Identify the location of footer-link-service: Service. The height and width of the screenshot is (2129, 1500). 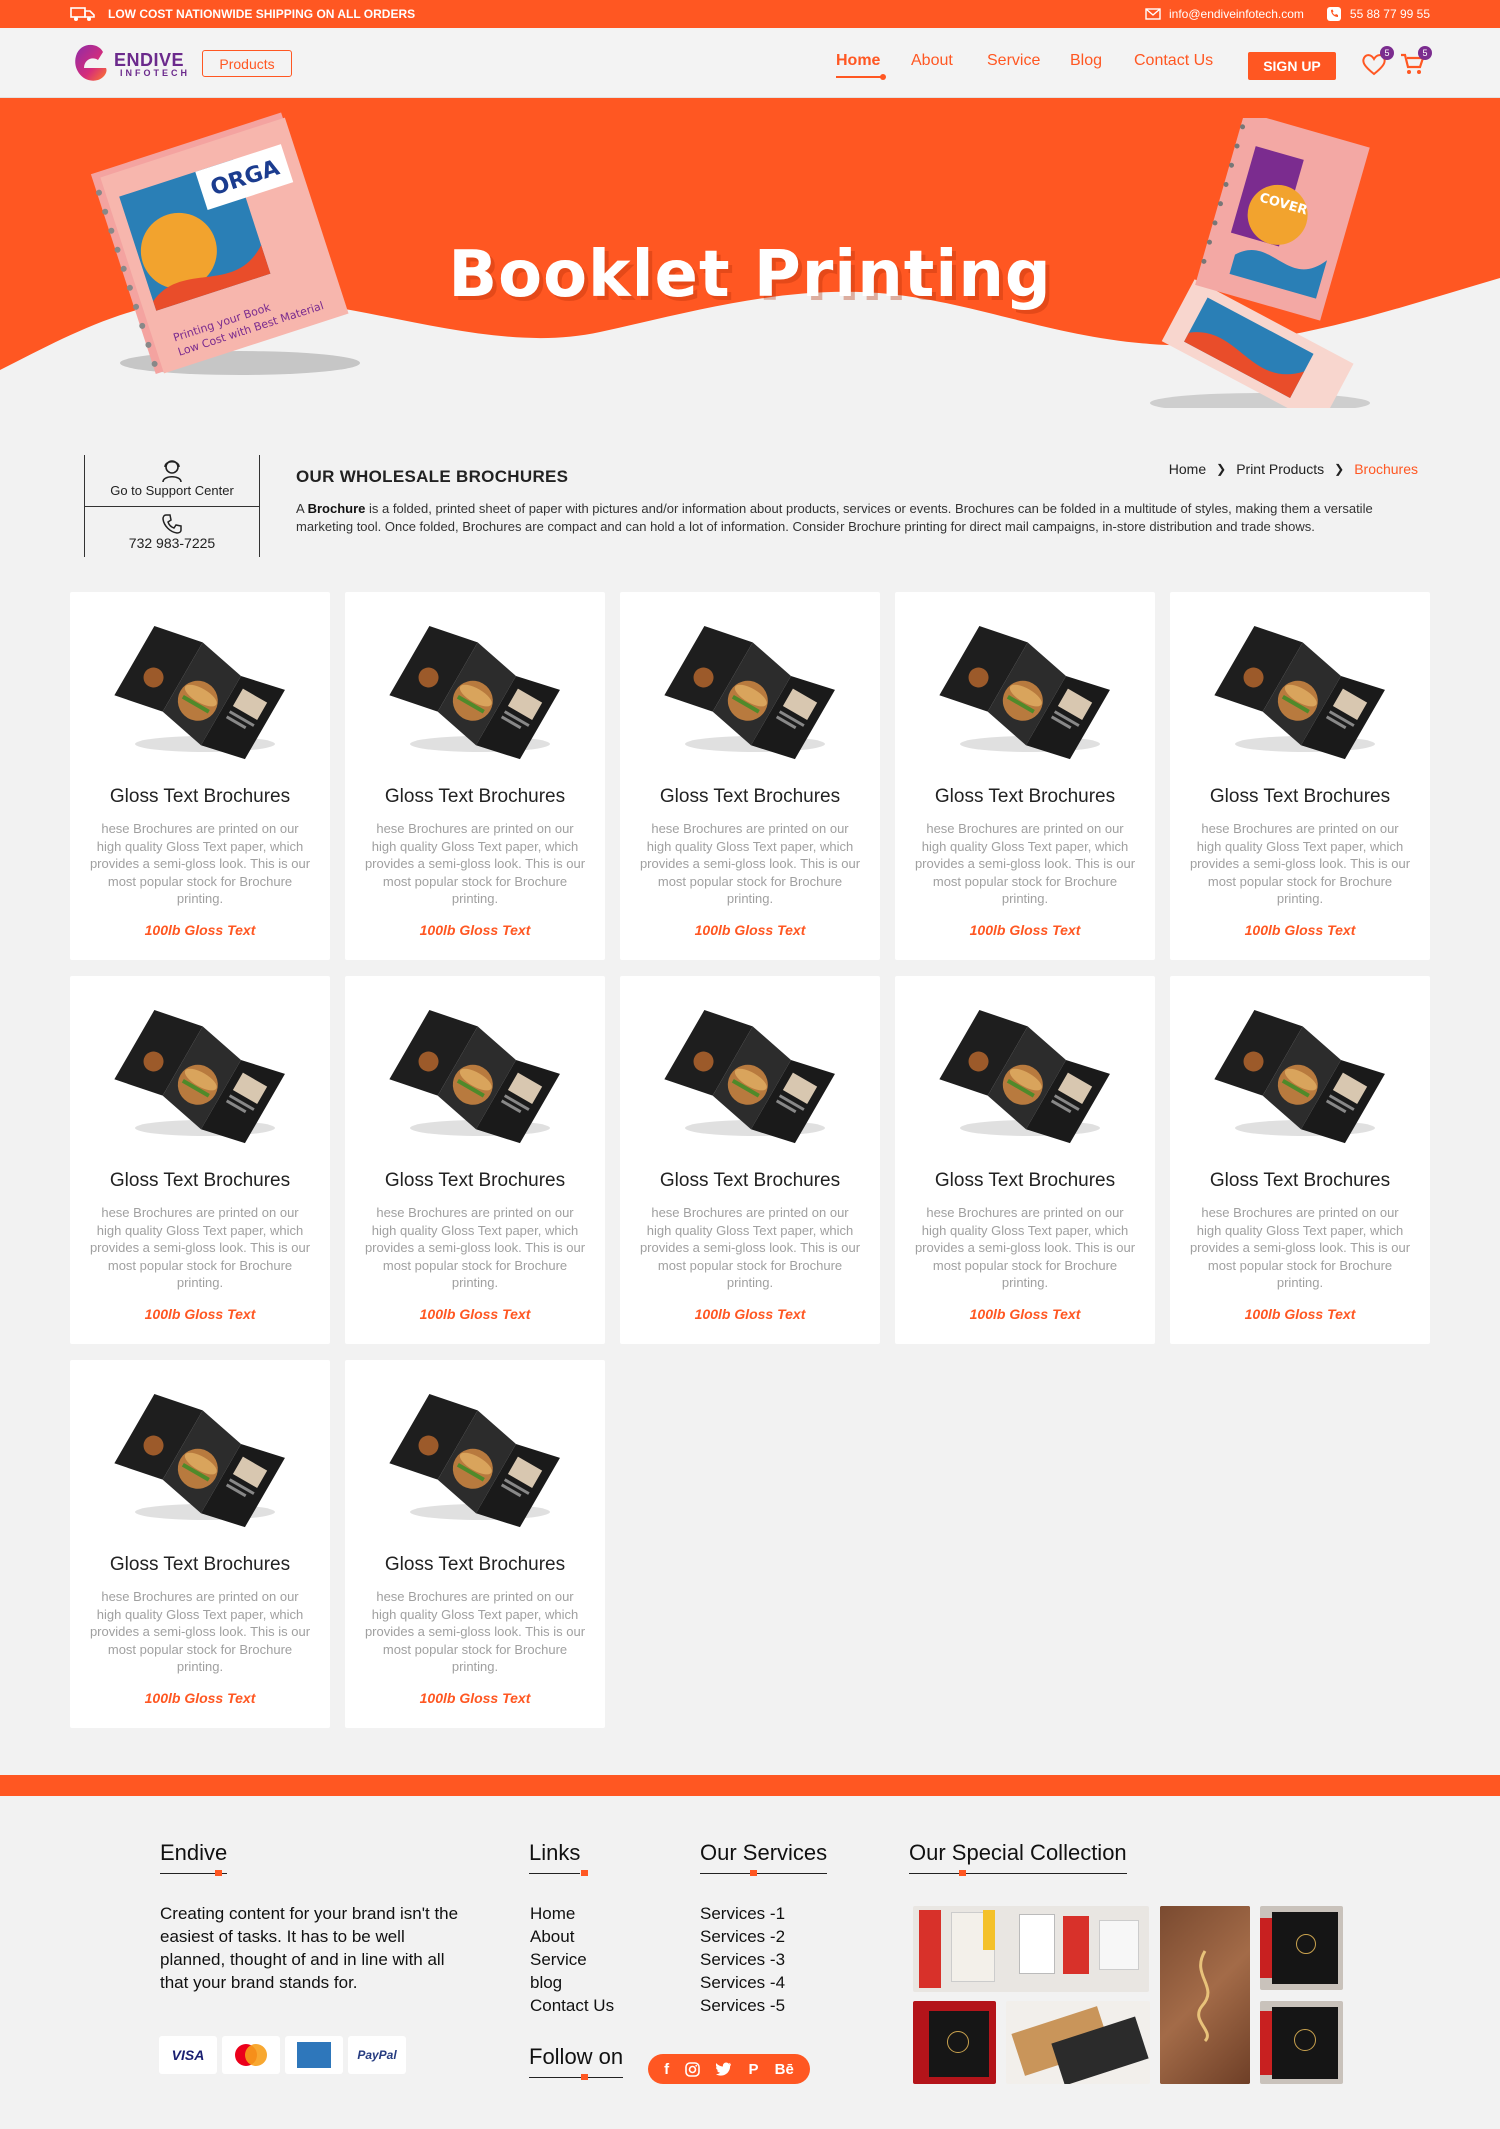
(572, 1959).